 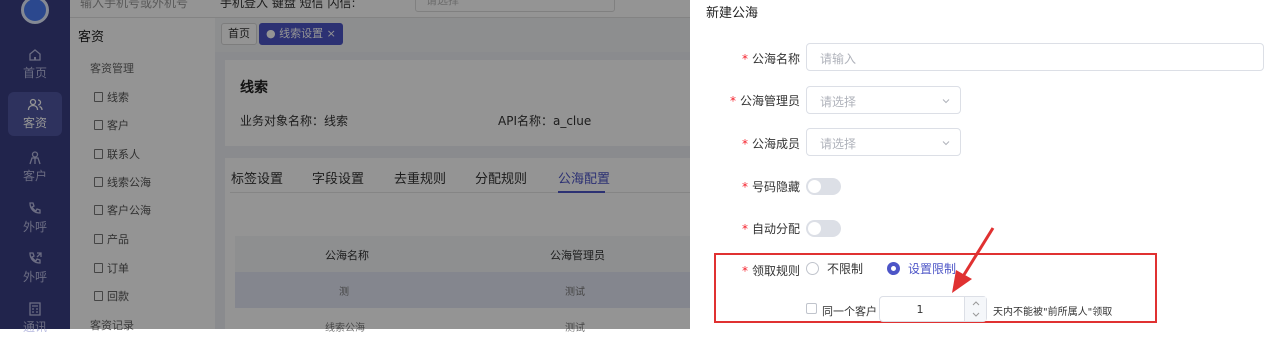 What do you see at coordinates (764, 101) in the screenshot?
I see `pool-admin-label: * 公海管理员` at bounding box center [764, 101].